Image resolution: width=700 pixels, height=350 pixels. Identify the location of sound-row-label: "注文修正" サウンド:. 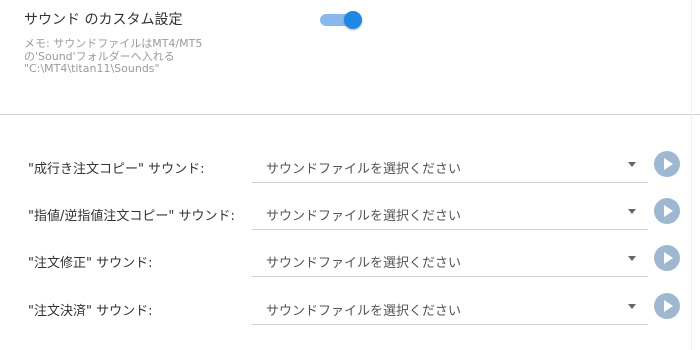
(90, 263).